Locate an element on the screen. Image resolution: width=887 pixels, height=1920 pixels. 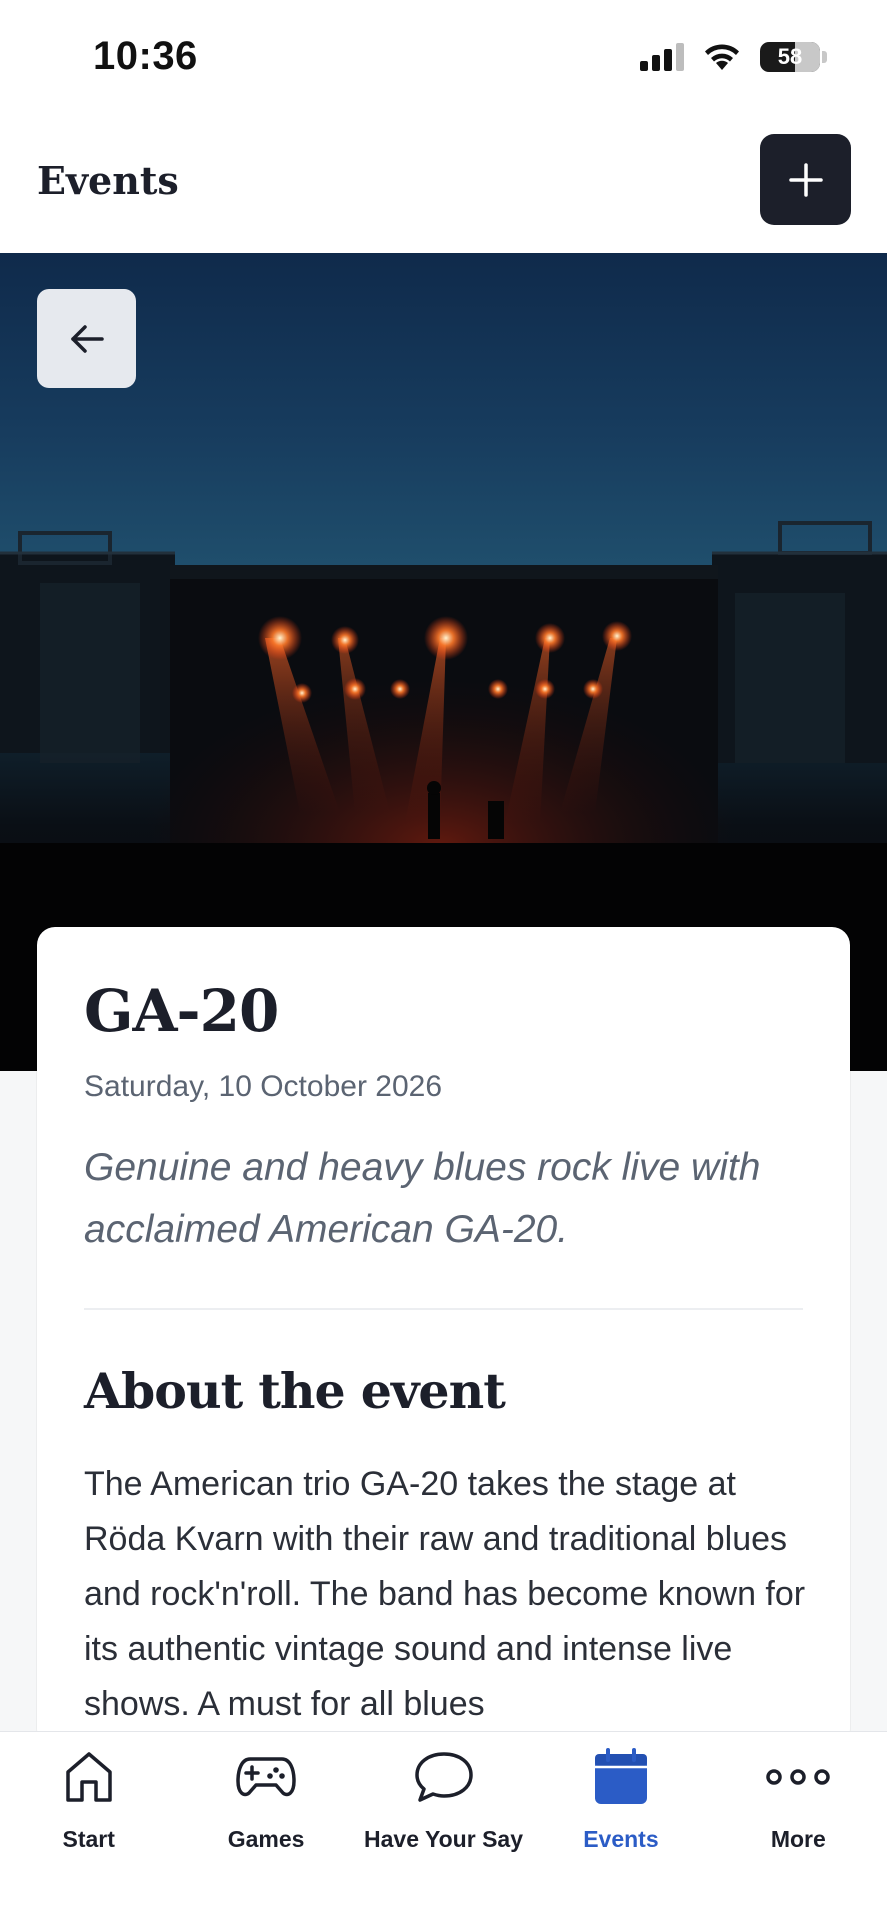
tab-label: Games is located at coordinates (266, 1839).